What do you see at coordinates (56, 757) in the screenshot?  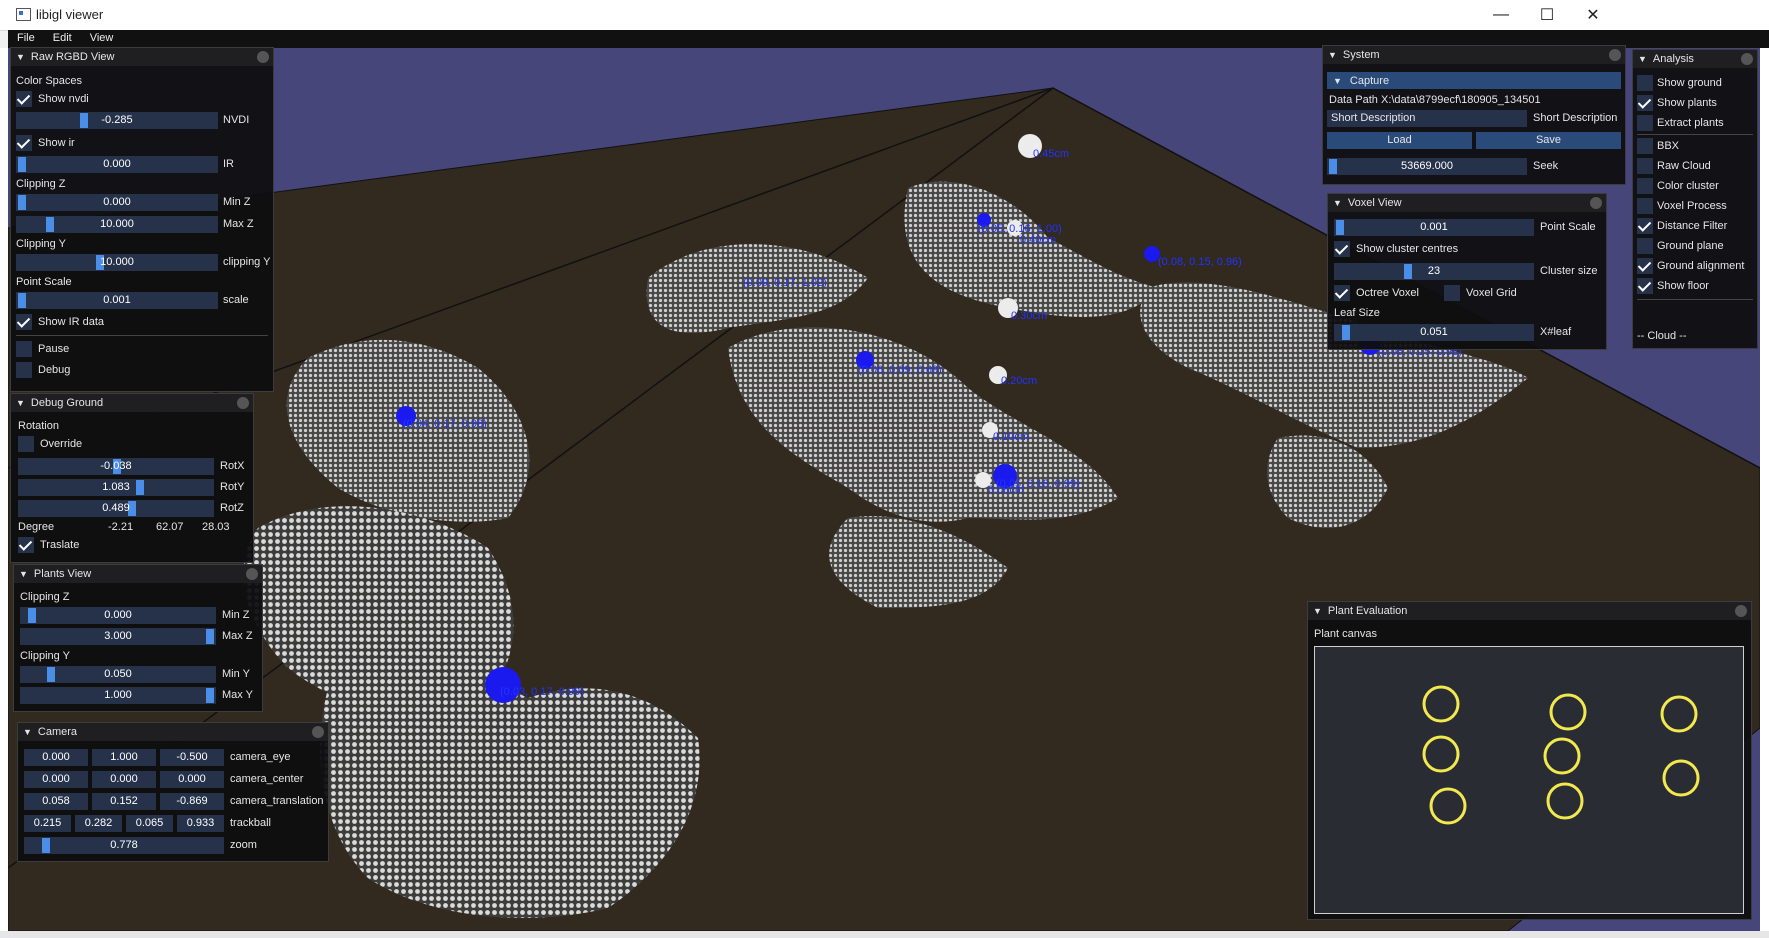 I see `camera-eye-x: 0.000` at bounding box center [56, 757].